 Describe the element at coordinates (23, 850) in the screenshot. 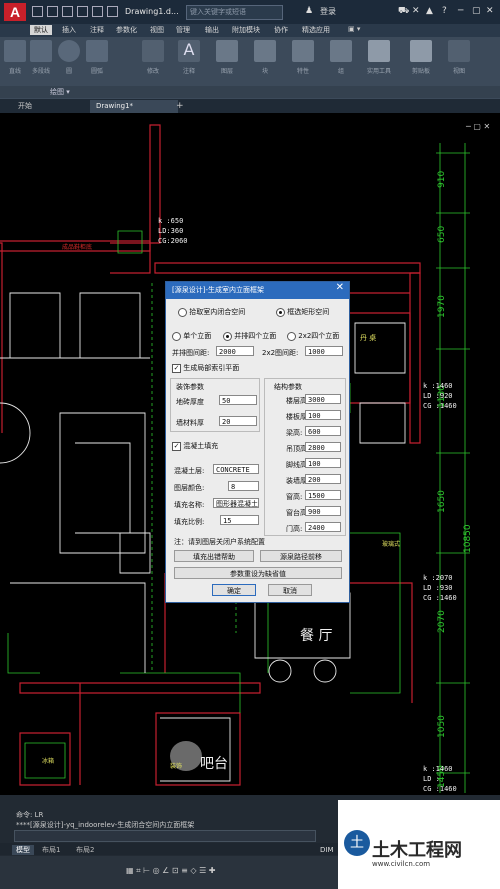

I see `tab-model: 模型` at that location.